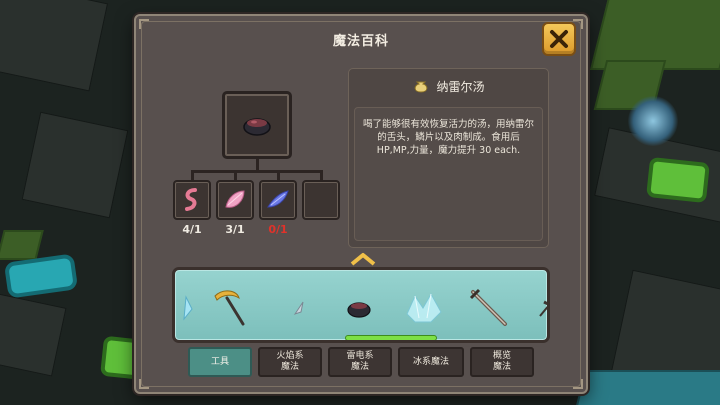  I want to click on tongue-icon, so click(191, 199).